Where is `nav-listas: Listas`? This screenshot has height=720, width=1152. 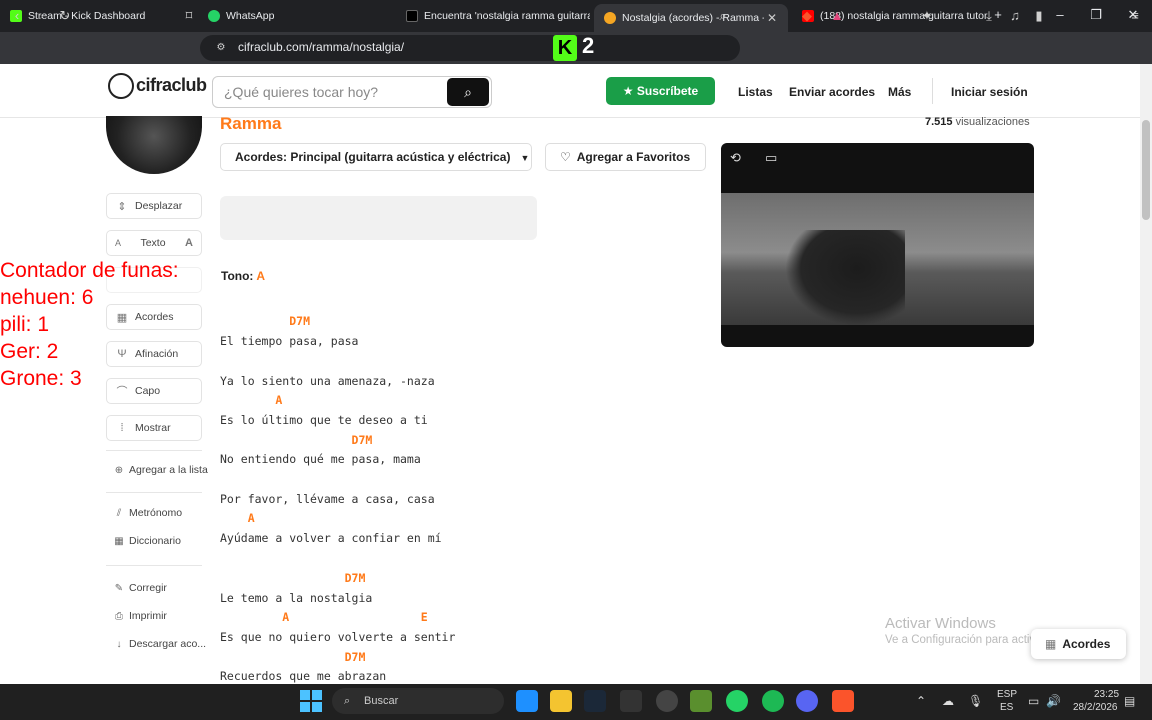 nav-listas: Listas is located at coordinates (755, 92).